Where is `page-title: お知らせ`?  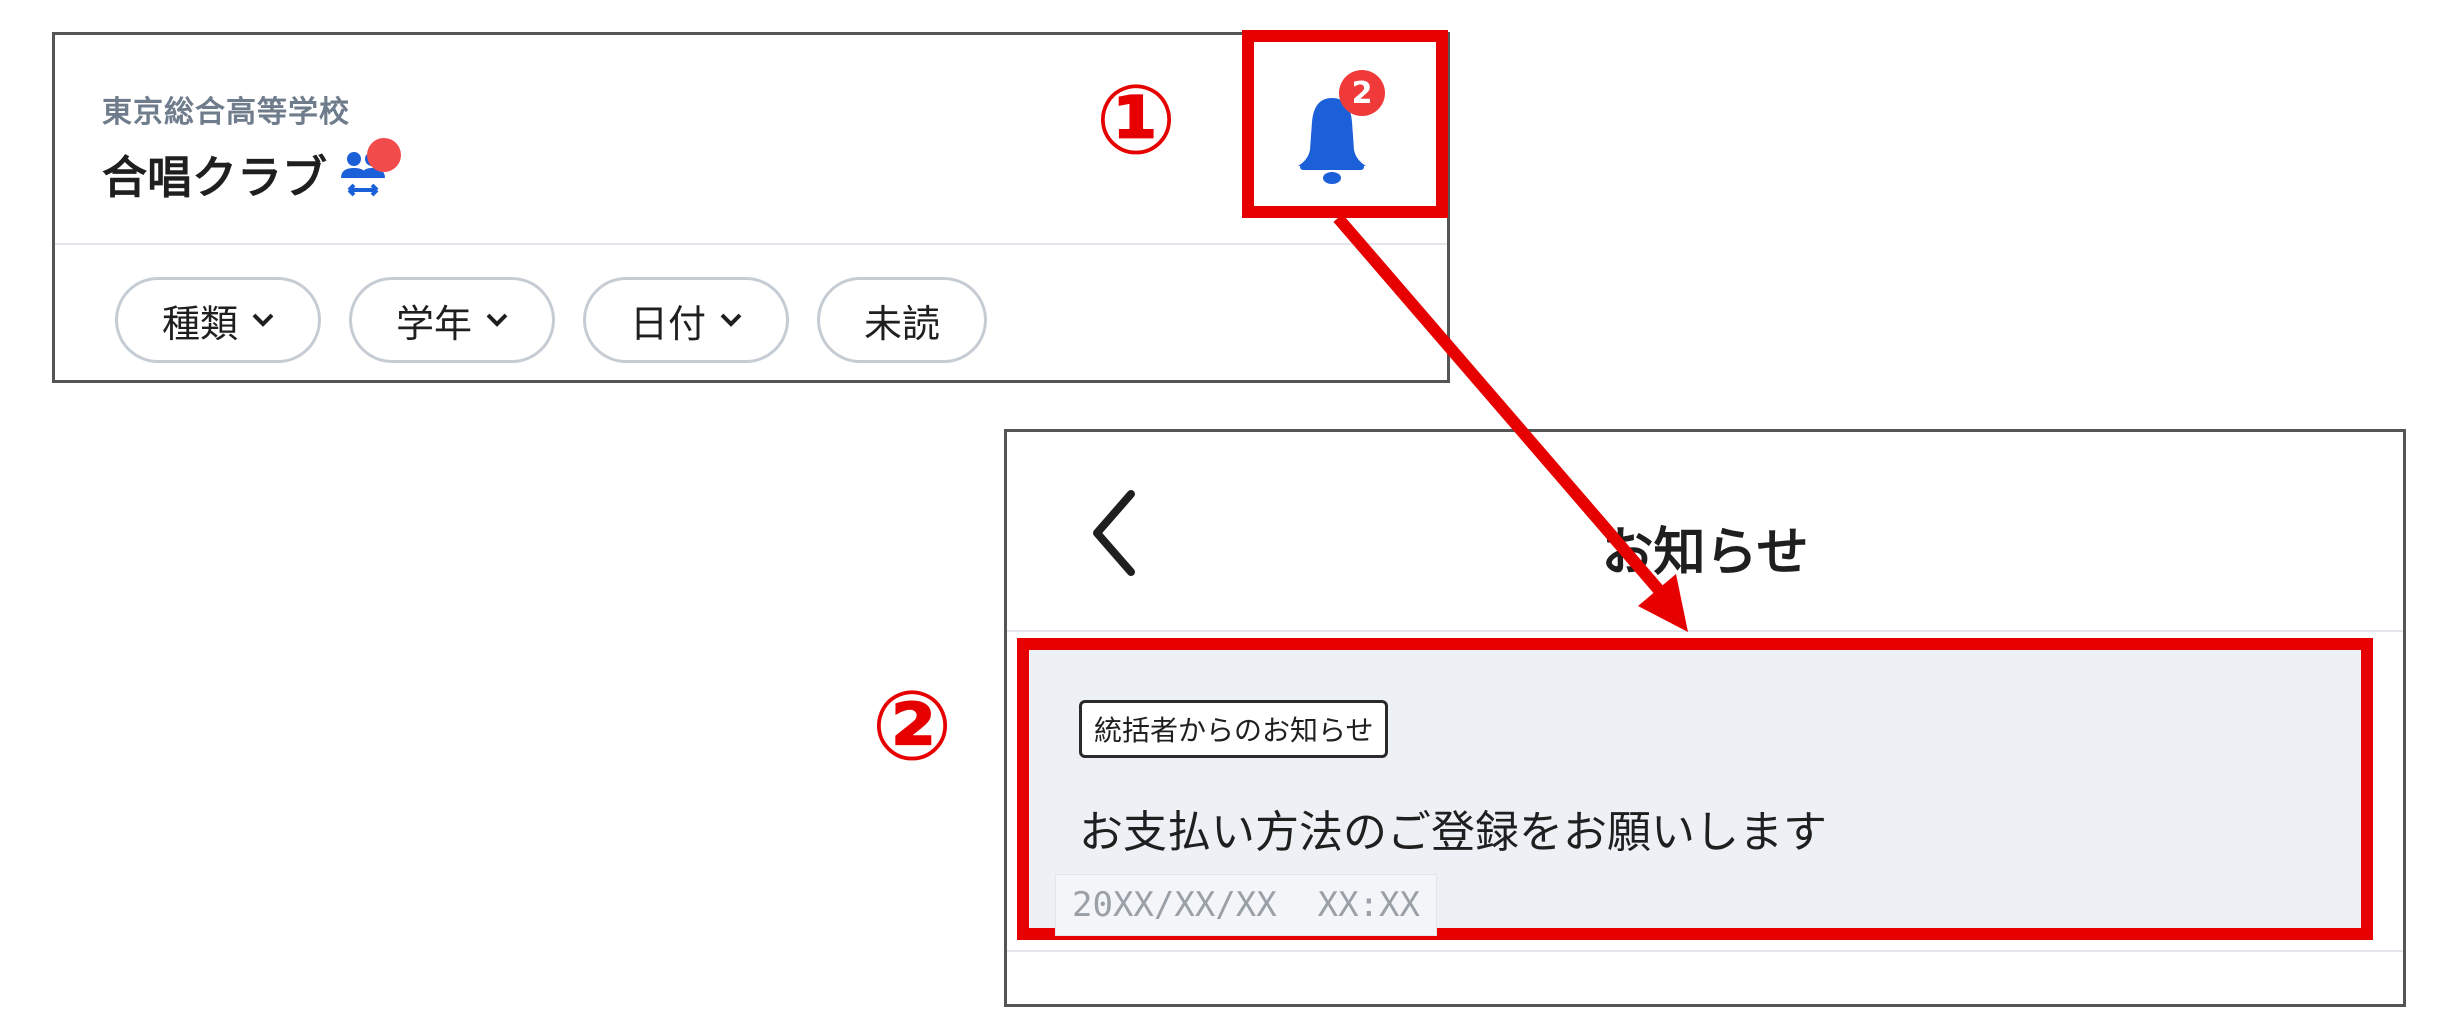 page-title: お知らせ is located at coordinates (1705, 553).